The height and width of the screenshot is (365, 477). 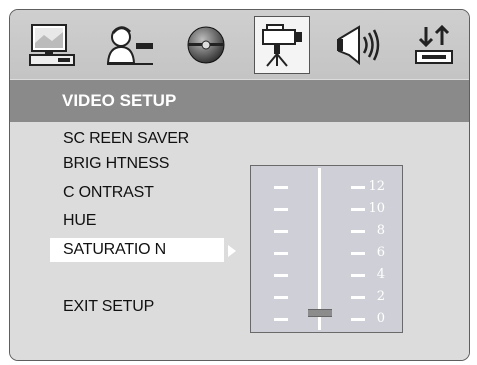 What do you see at coordinates (320, 313) in the screenshot?
I see `slider-knob` at bounding box center [320, 313].